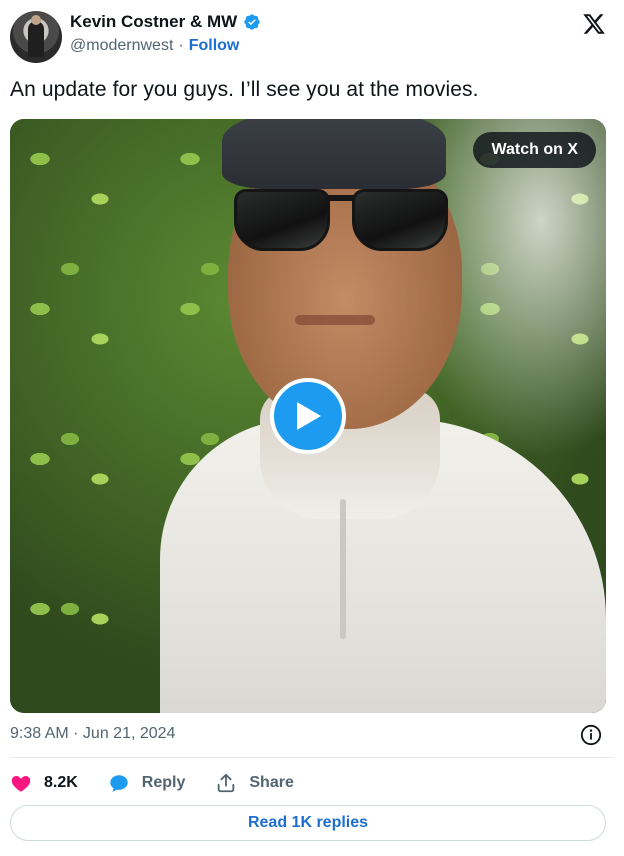 The width and height of the screenshot is (624, 856). Describe the element at coordinates (591, 735) in the screenshot. I see `info-icon` at that location.